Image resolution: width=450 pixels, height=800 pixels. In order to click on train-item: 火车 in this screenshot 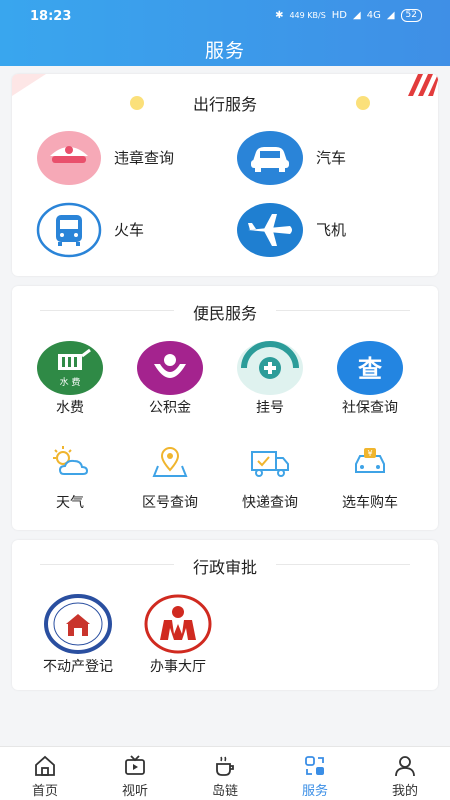, I will do `click(131, 230)`.